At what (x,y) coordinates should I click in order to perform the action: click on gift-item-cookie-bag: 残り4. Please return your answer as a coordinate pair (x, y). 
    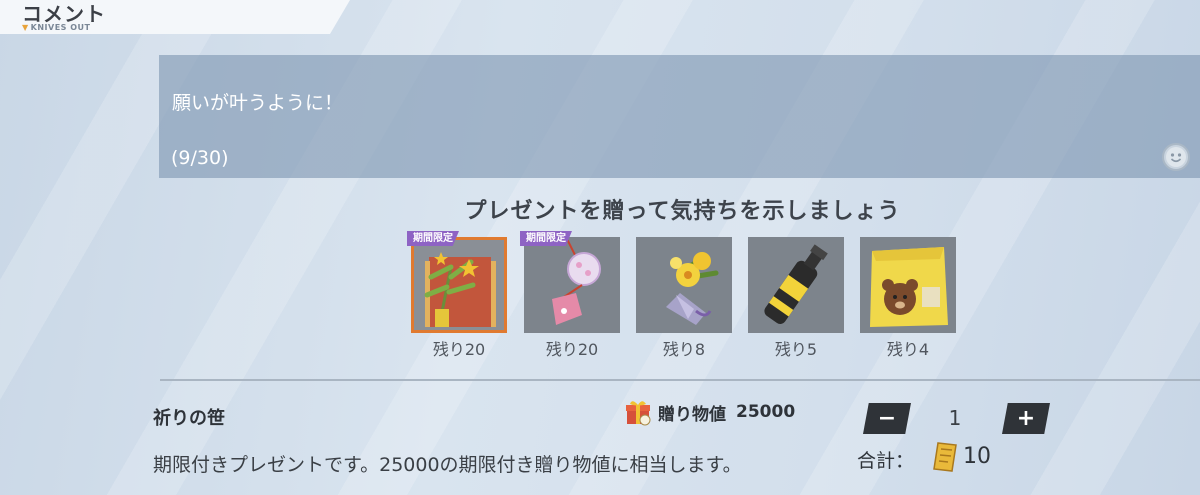
    Looking at the image, I should click on (908, 298).